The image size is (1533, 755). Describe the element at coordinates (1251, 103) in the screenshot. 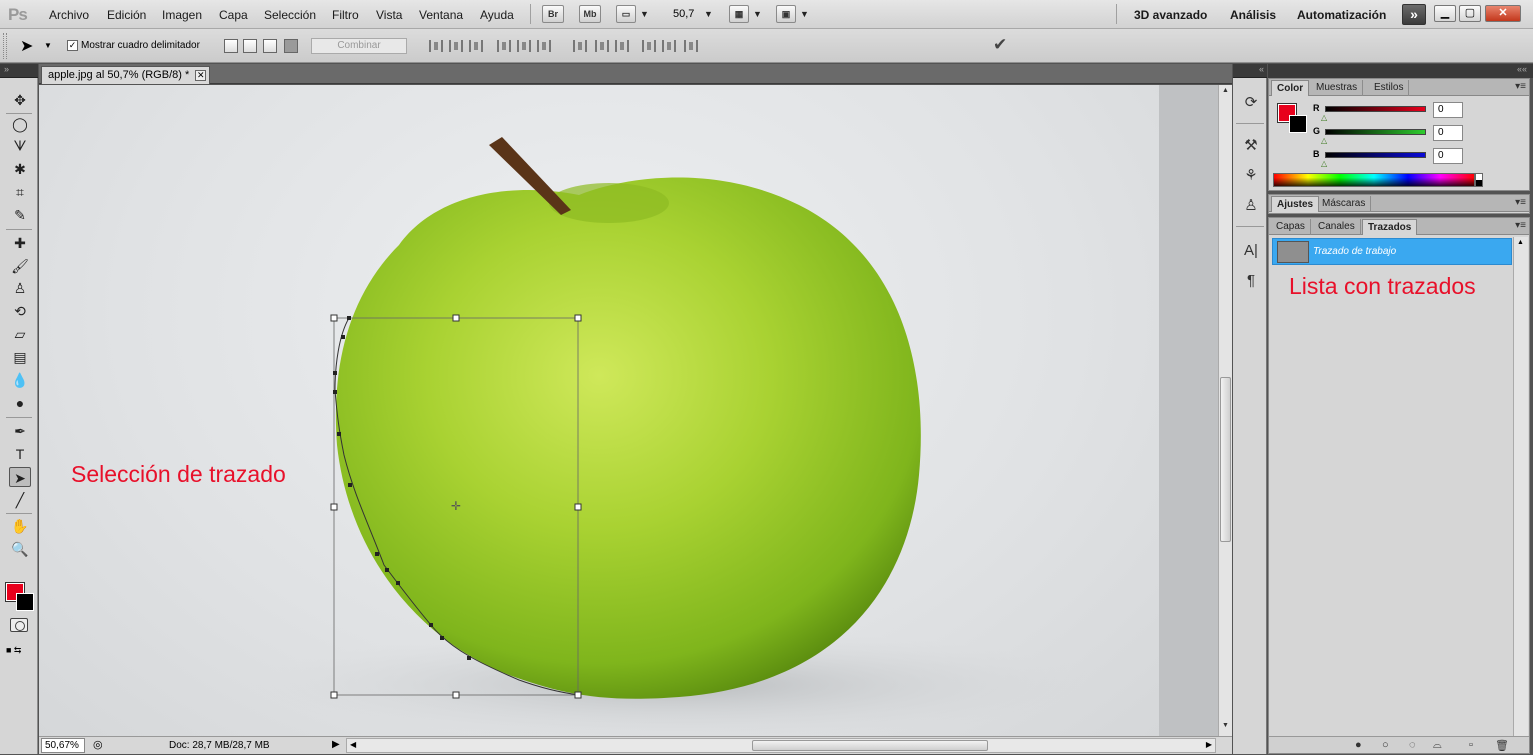

I see `history-panel-icon: ⟳` at that location.